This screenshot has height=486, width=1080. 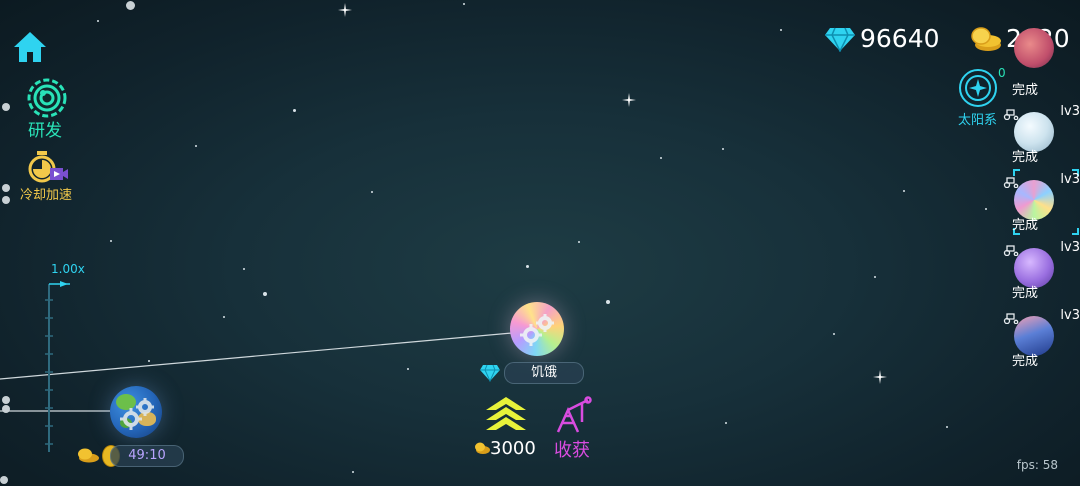 I want to click on upgrade-cost: 3000, so click(x=513, y=448).